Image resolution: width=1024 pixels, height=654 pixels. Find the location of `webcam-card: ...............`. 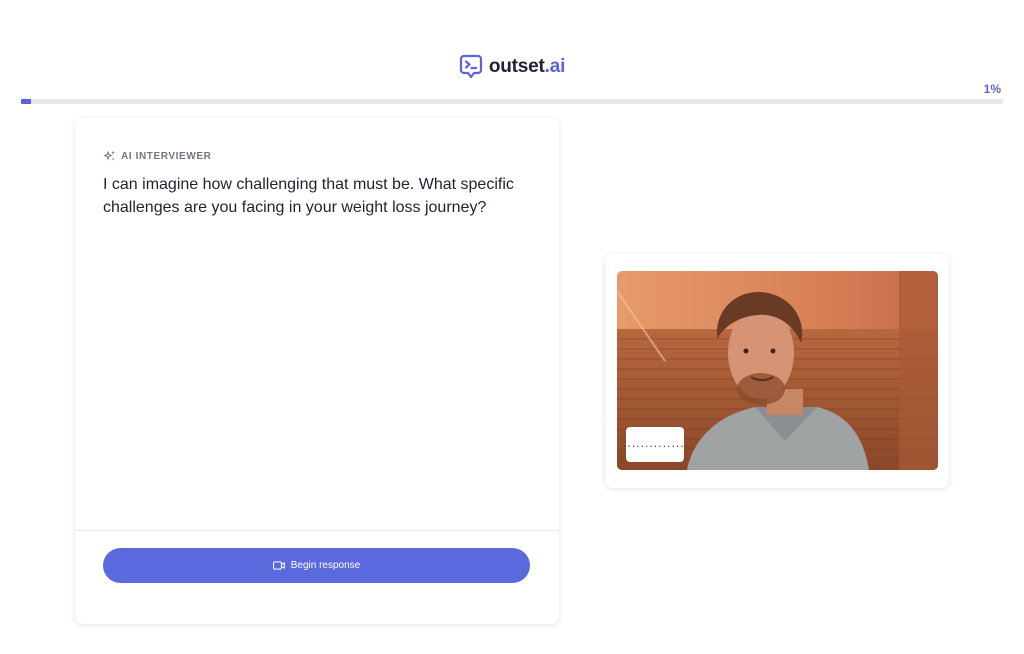

webcam-card: ............... is located at coordinates (777, 371).